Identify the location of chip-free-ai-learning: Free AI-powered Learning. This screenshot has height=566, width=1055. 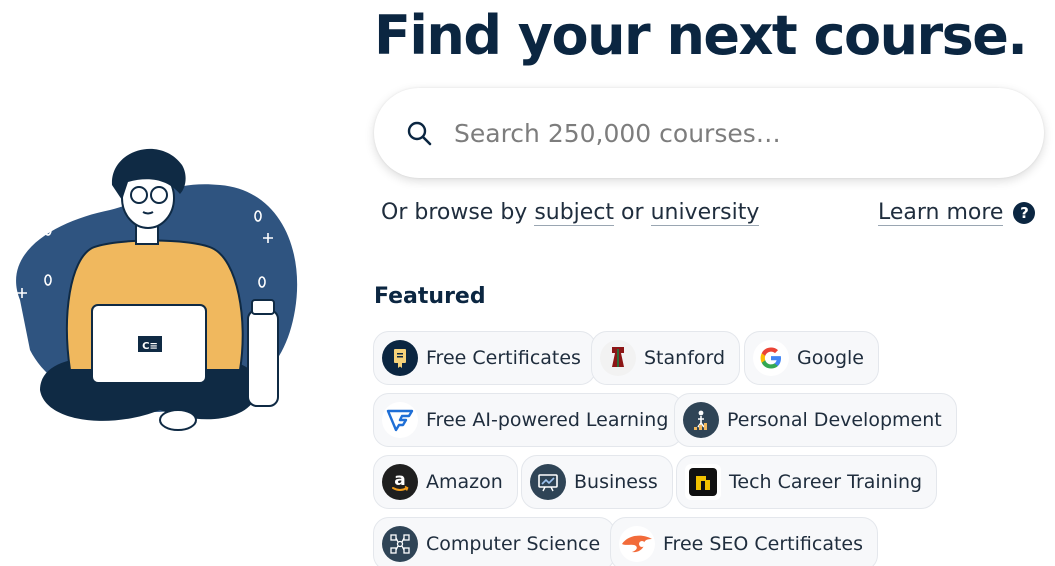
(528, 420).